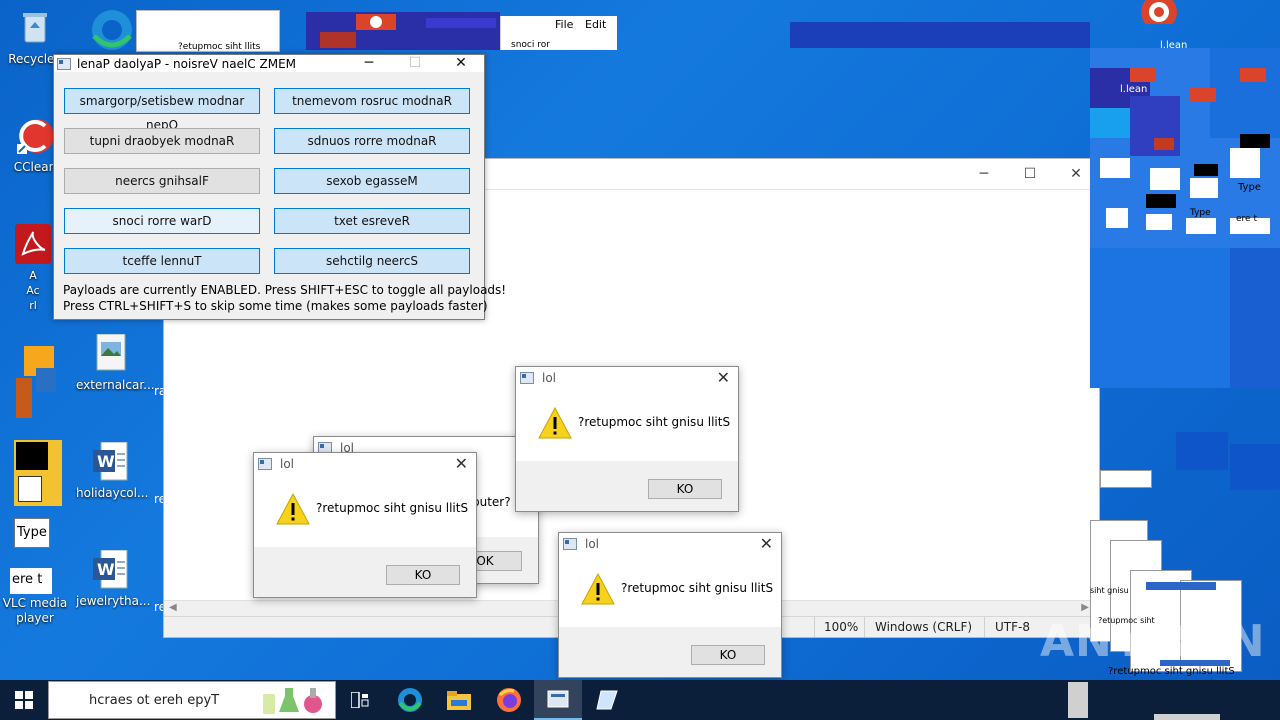 This screenshot has height=720, width=1280. Describe the element at coordinates (162, 261) in the screenshot. I see `payload-button: tceffe lennuT` at that location.